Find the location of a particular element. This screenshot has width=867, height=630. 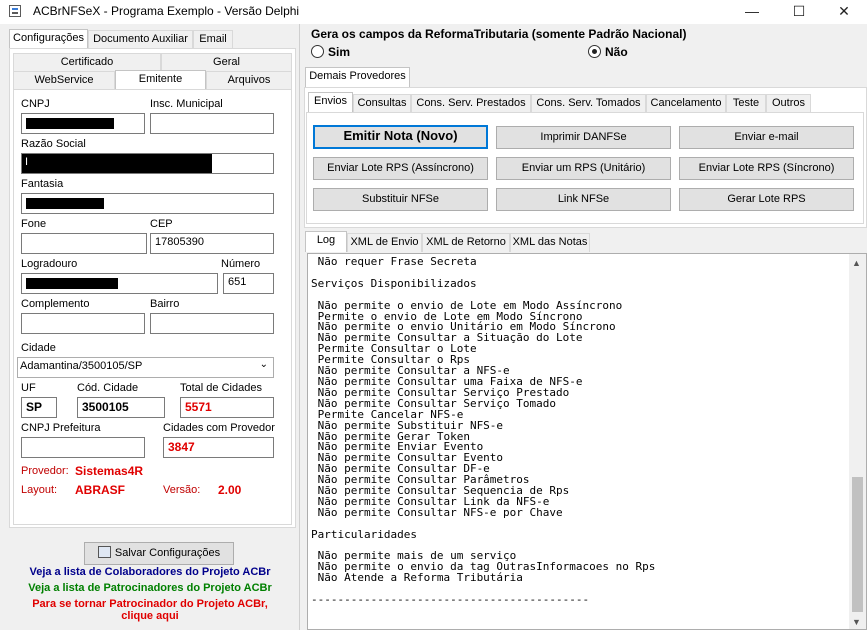

versao-label: Versão: is located at coordinates (182, 490).